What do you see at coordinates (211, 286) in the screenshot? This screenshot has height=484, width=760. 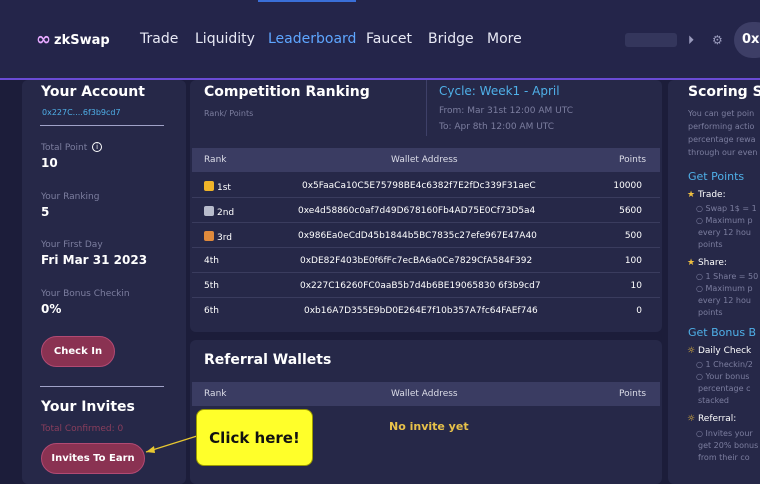 I see `rank-cell: 5th` at bounding box center [211, 286].